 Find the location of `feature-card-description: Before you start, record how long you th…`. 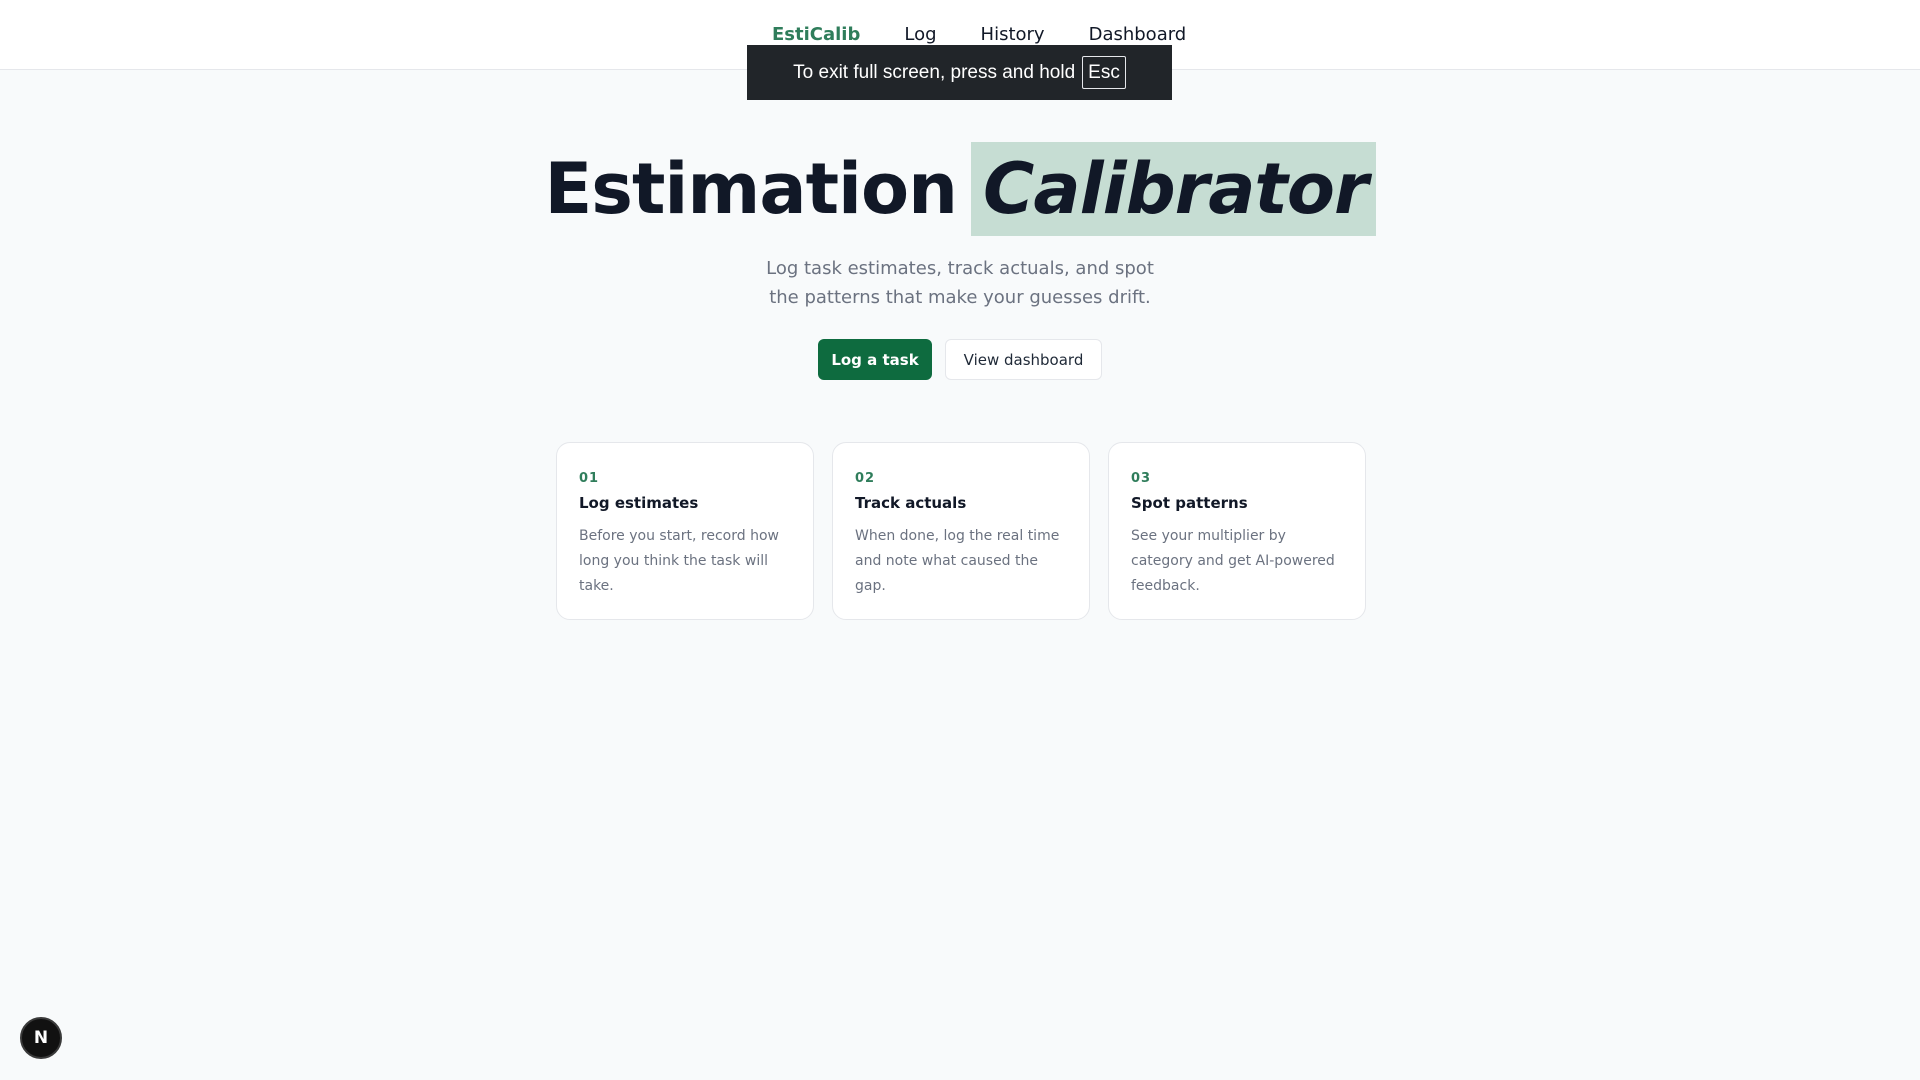

feature-card-description: Before you start, record how long you th… is located at coordinates (679, 561).